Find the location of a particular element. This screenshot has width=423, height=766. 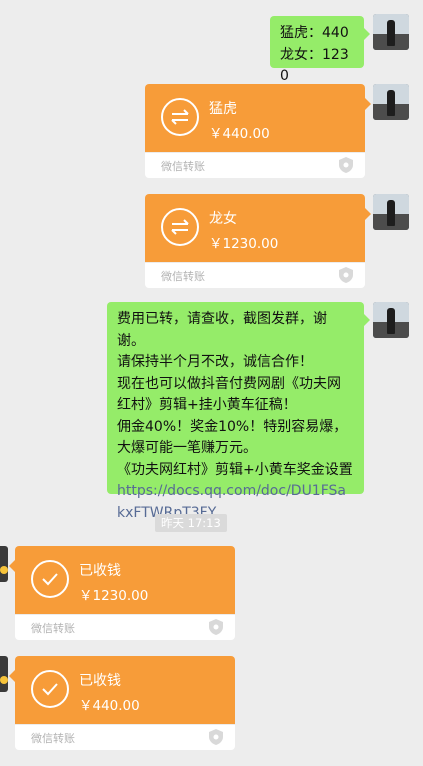

message-line: 《功夫网红村》剪辑+小黄车奖金设置 is located at coordinates (235, 469).